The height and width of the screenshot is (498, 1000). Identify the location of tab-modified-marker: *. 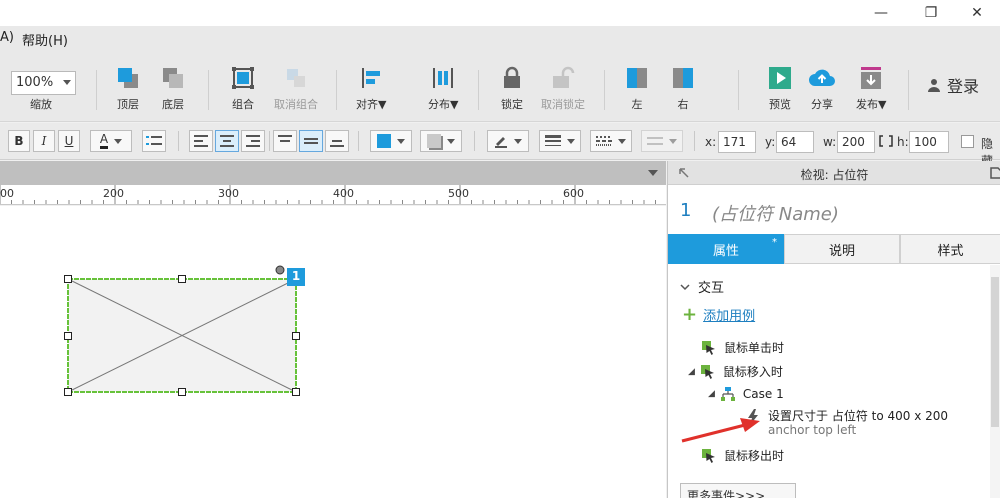
(774, 242).